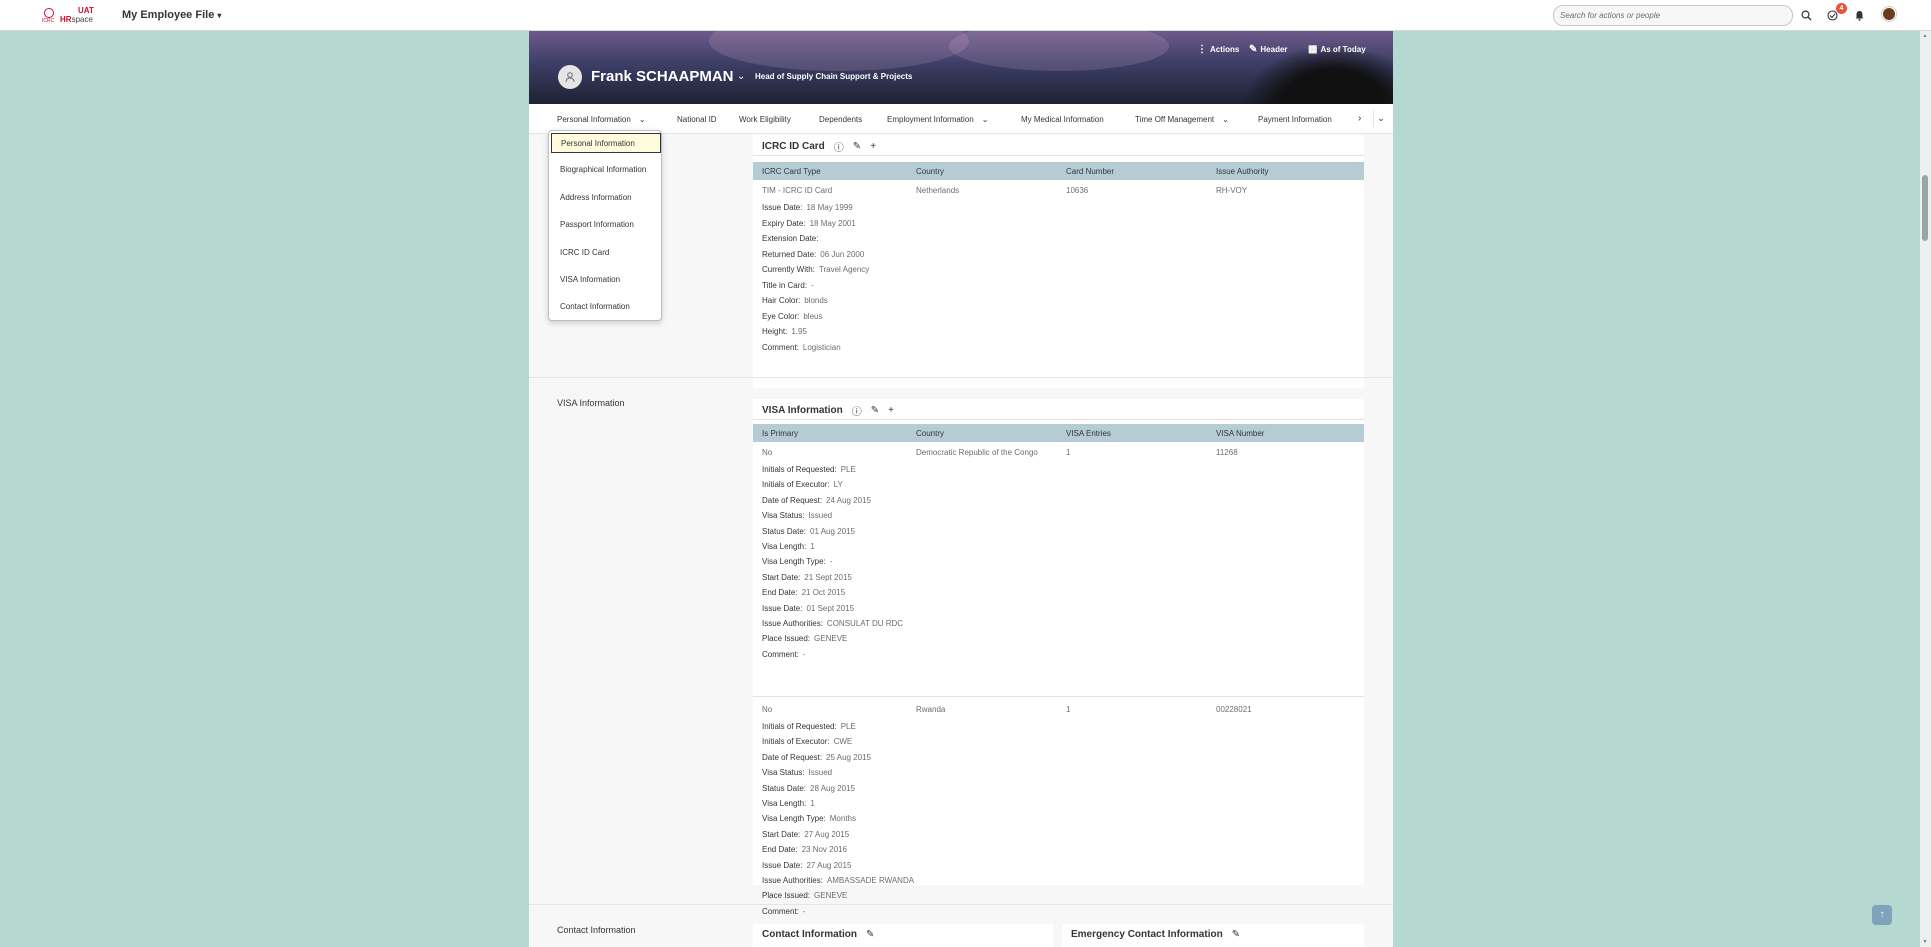 The width and height of the screenshot is (1931, 947). What do you see at coordinates (784, 531) in the screenshot?
I see `detail-label: Status Date:` at bounding box center [784, 531].